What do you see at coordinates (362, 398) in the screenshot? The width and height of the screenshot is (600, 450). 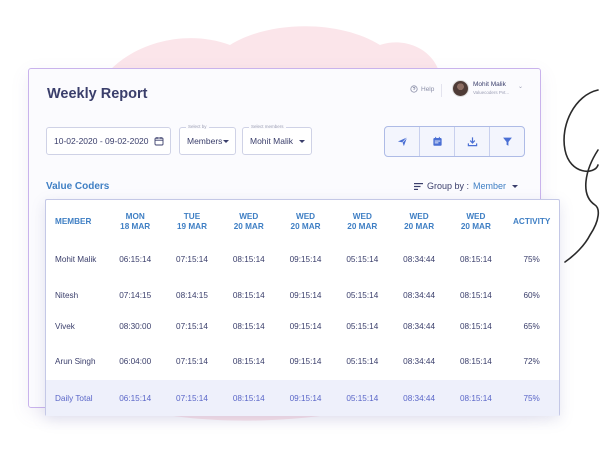 I see `total-time-cell: 05:15:14` at bounding box center [362, 398].